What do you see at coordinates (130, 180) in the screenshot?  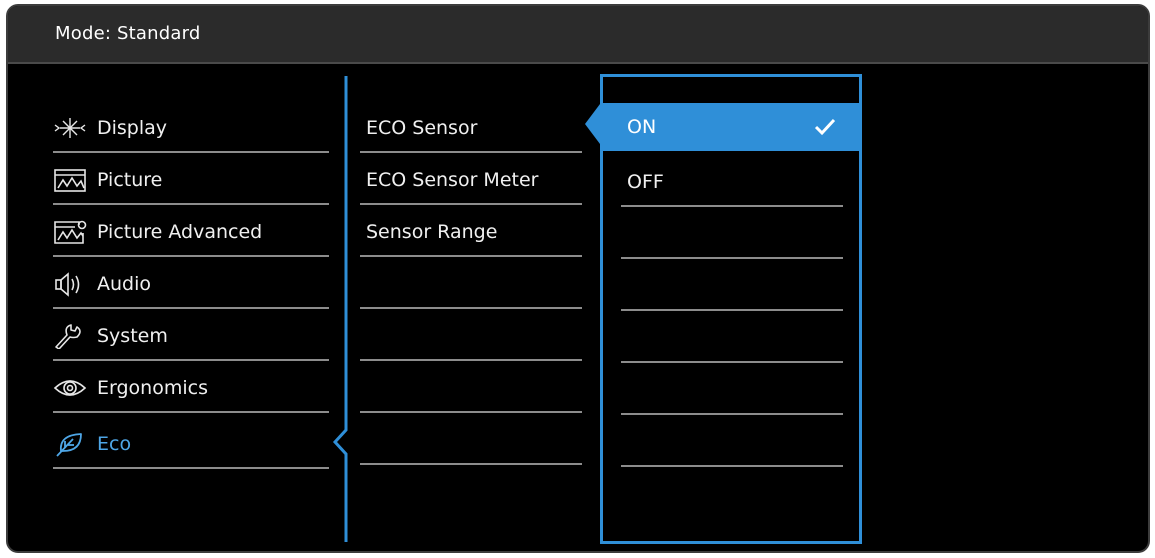 I see `menu-label-picture: Picture` at bounding box center [130, 180].